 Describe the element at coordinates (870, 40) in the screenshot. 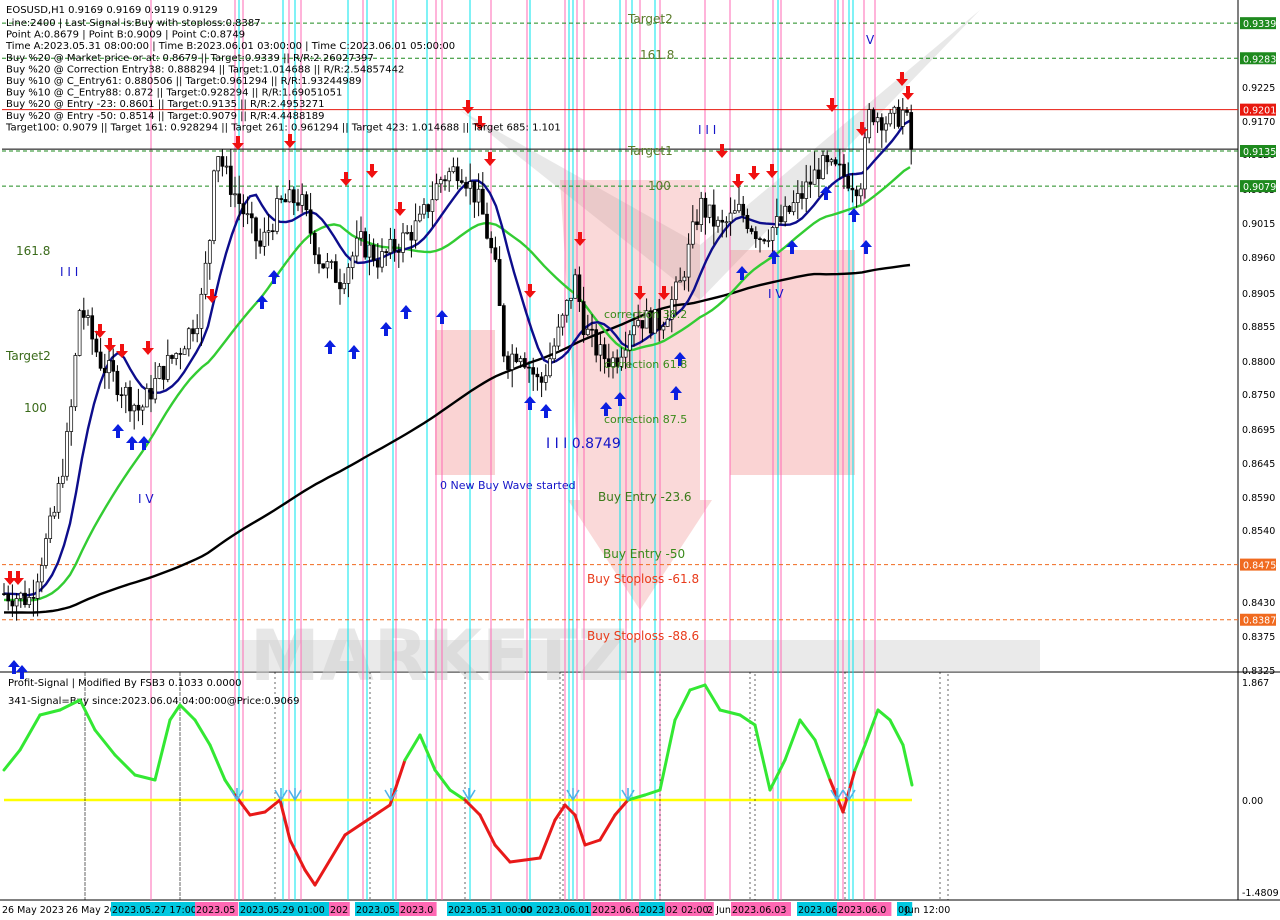

I see `wave-v-label: V` at that location.